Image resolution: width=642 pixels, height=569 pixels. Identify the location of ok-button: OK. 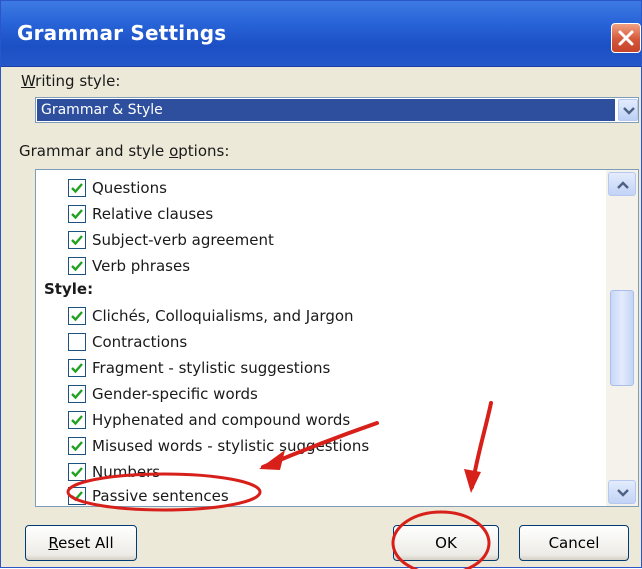
(446, 543).